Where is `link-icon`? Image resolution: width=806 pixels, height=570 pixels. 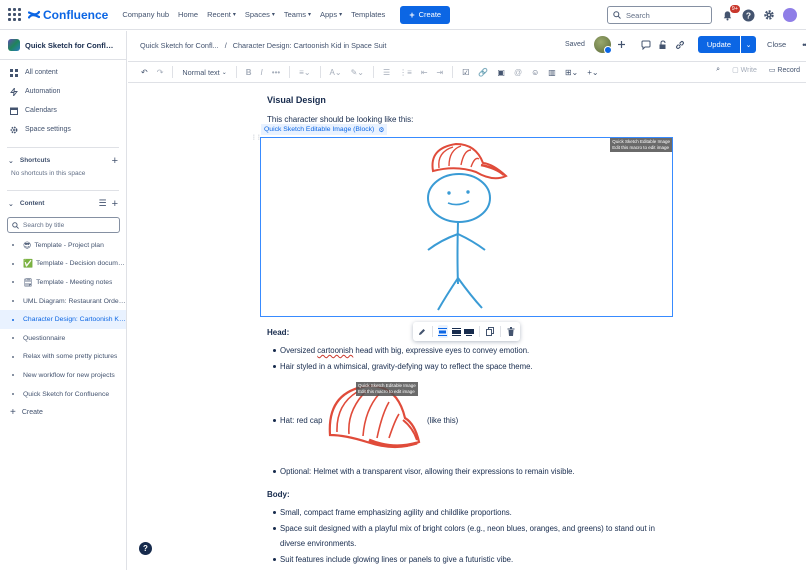 link-icon is located at coordinates (679, 44).